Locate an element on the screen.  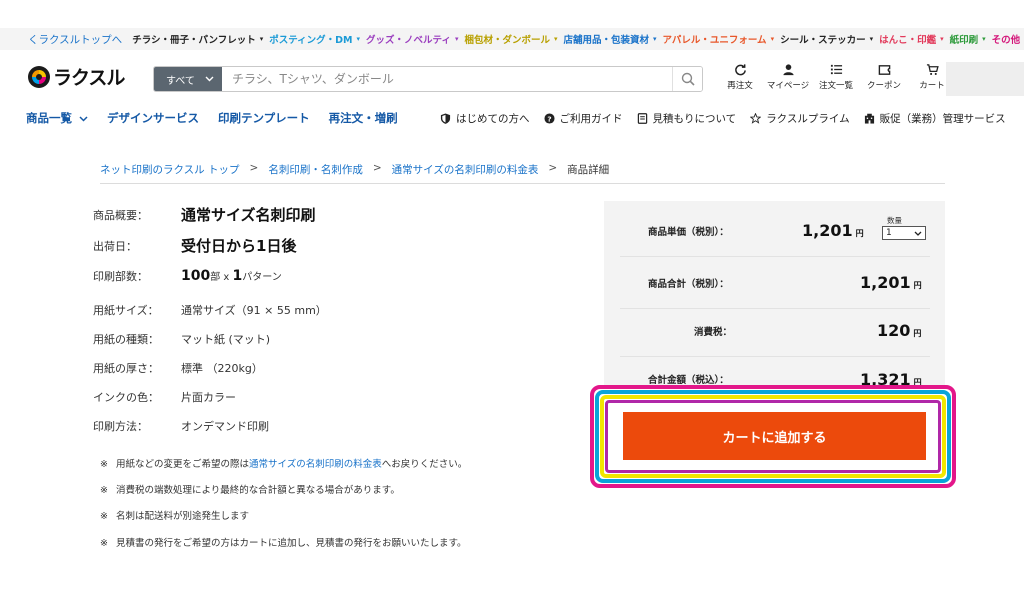
note-text: 見積書の発行をご希望の方はカートに追加し、見積書の発行をお願いいたします。 is located at coordinates (291, 543).